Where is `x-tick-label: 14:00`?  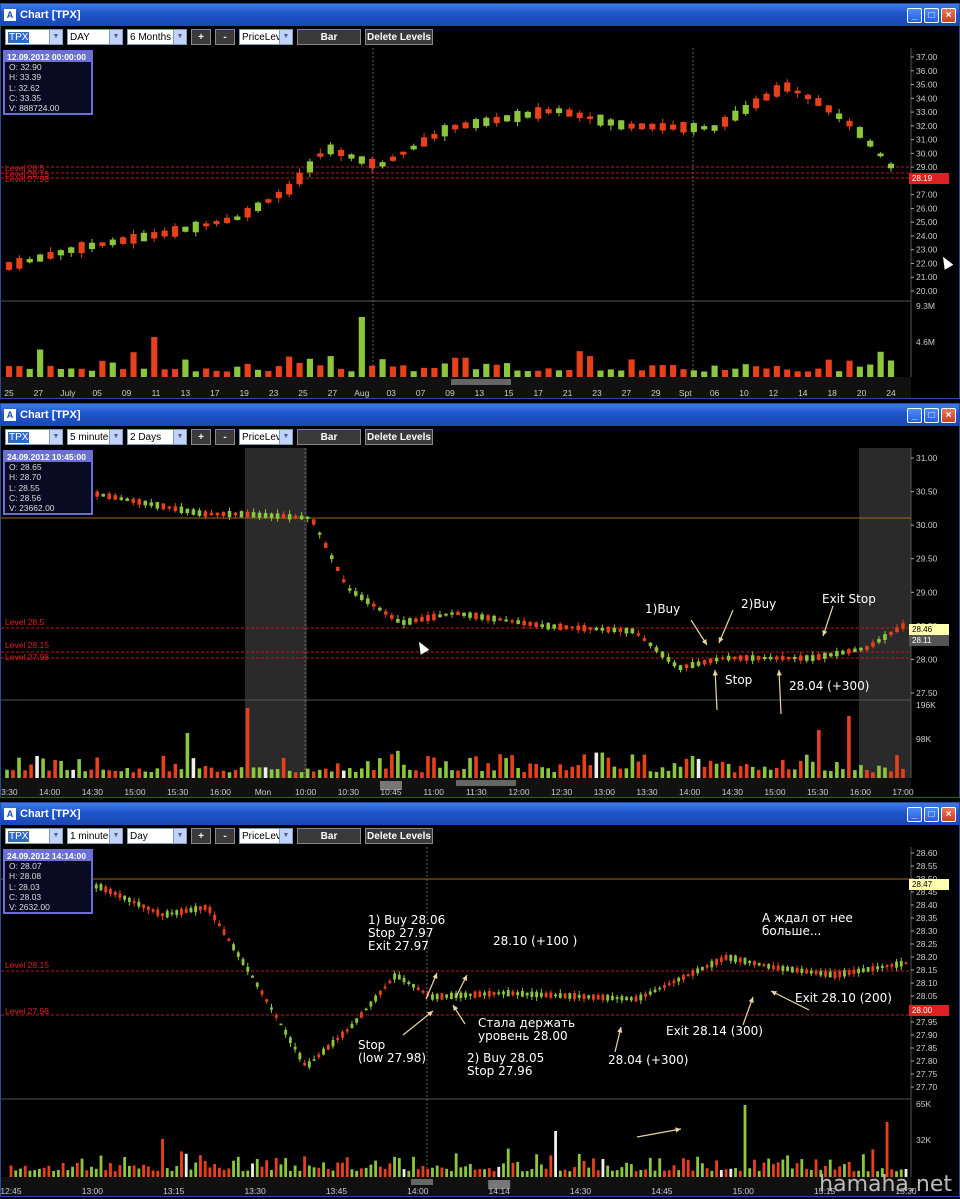 x-tick-label: 14:00 is located at coordinates (418, 1191).